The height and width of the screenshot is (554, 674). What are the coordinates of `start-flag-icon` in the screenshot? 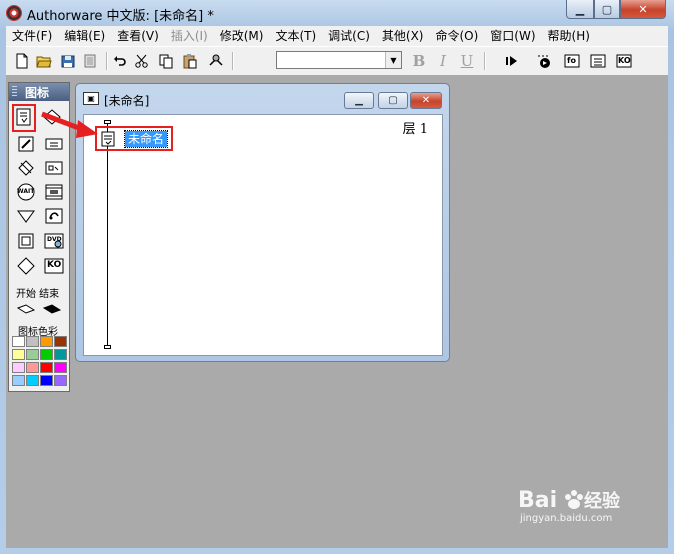 It's located at (26, 309).